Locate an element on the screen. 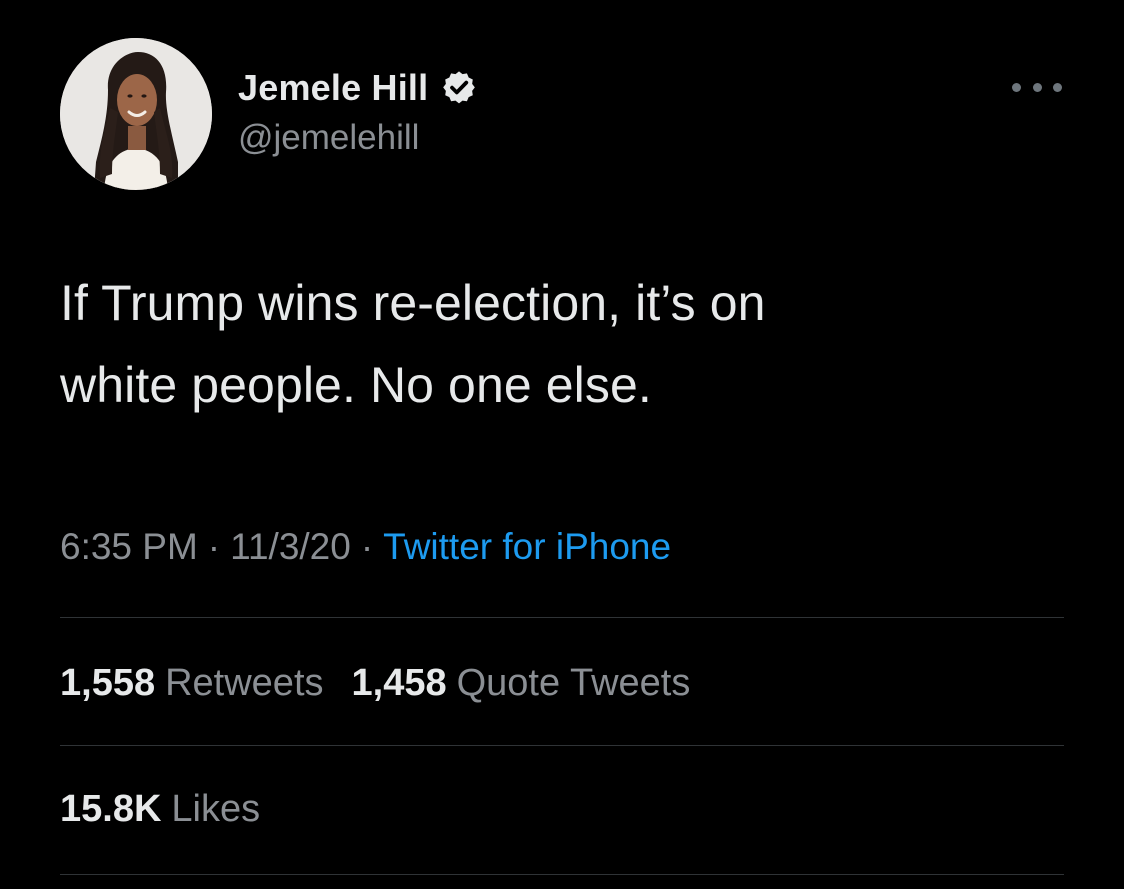 The image size is (1124, 889). tweet-meta: 6:35 PM · 11/3/20 · Twitter for iPhone is located at coordinates (365, 547).